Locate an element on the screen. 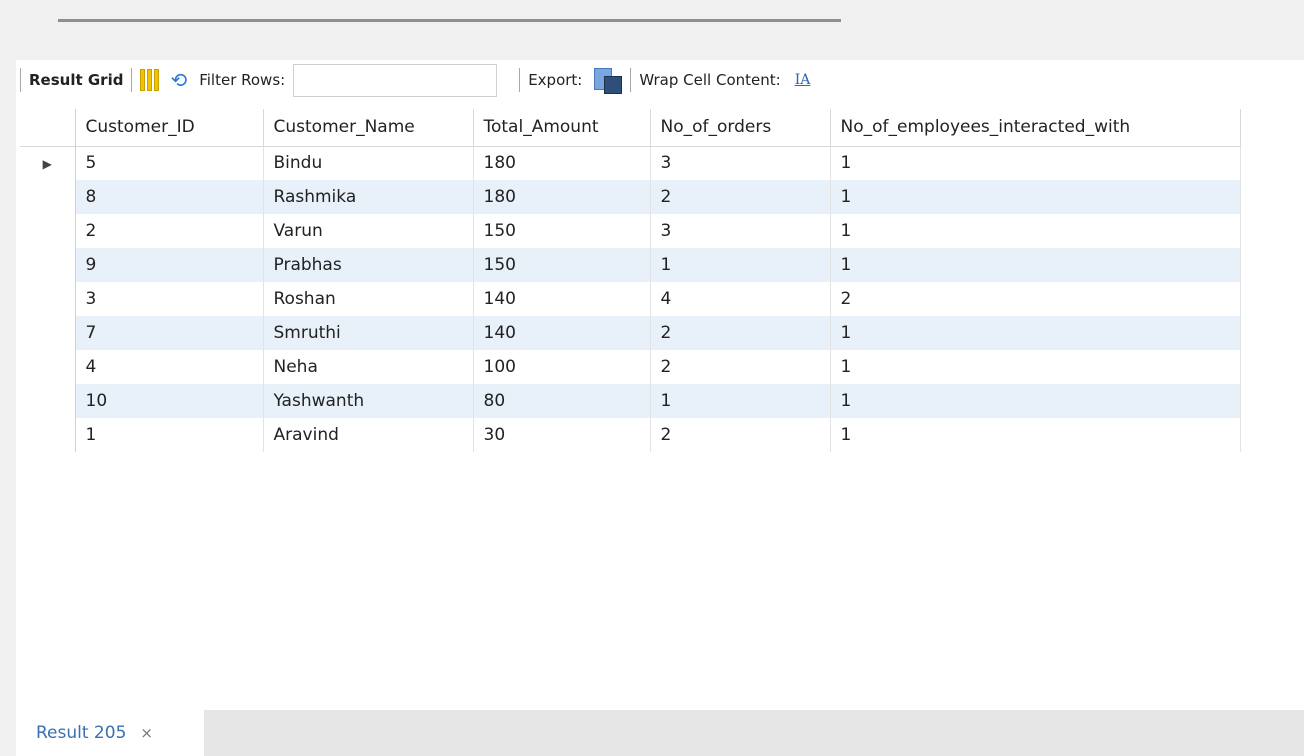 The height and width of the screenshot is (756, 1304). export-label: Export: is located at coordinates (555, 80).